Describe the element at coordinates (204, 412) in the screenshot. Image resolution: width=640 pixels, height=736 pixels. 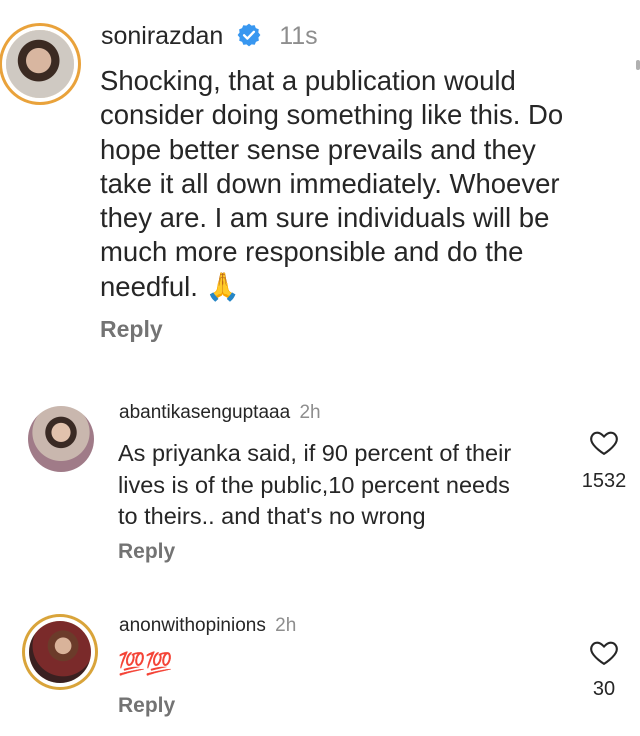
I see `username-text: abantikasenguptaaa` at that location.